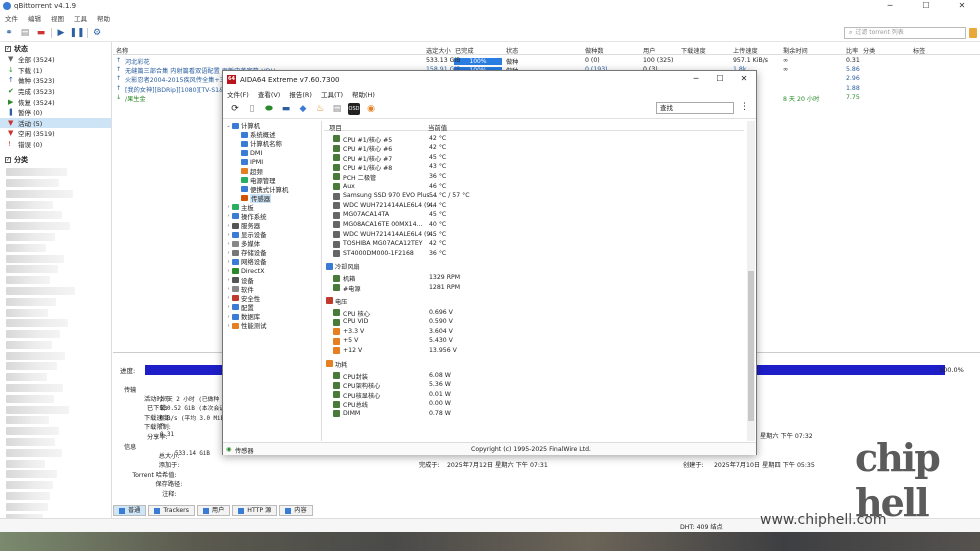 The height and width of the screenshot is (551, 980). Describe the element at coordinates (534, 395) in the screenshot. I see `sensor-row: CPU核显核心 0.01 W` at that location.